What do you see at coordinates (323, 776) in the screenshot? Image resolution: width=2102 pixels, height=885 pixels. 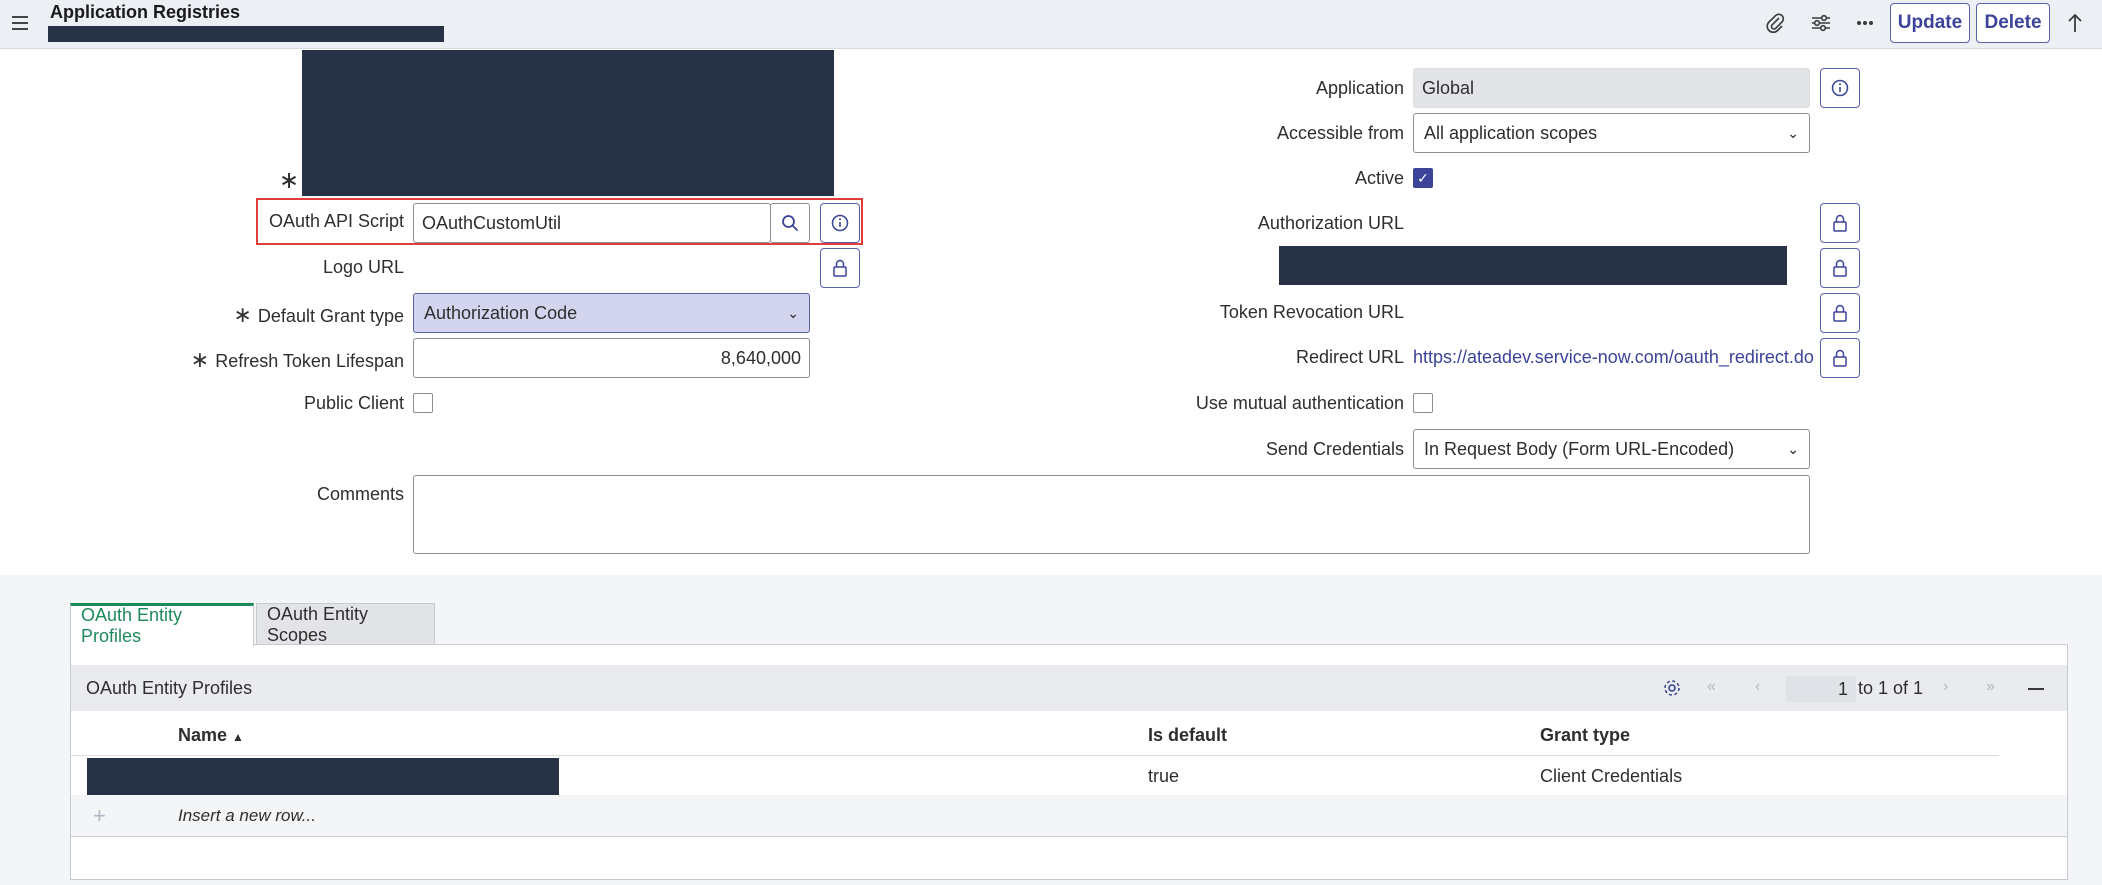 I see `redacted-name-cell` at bounding box center [323, 776].